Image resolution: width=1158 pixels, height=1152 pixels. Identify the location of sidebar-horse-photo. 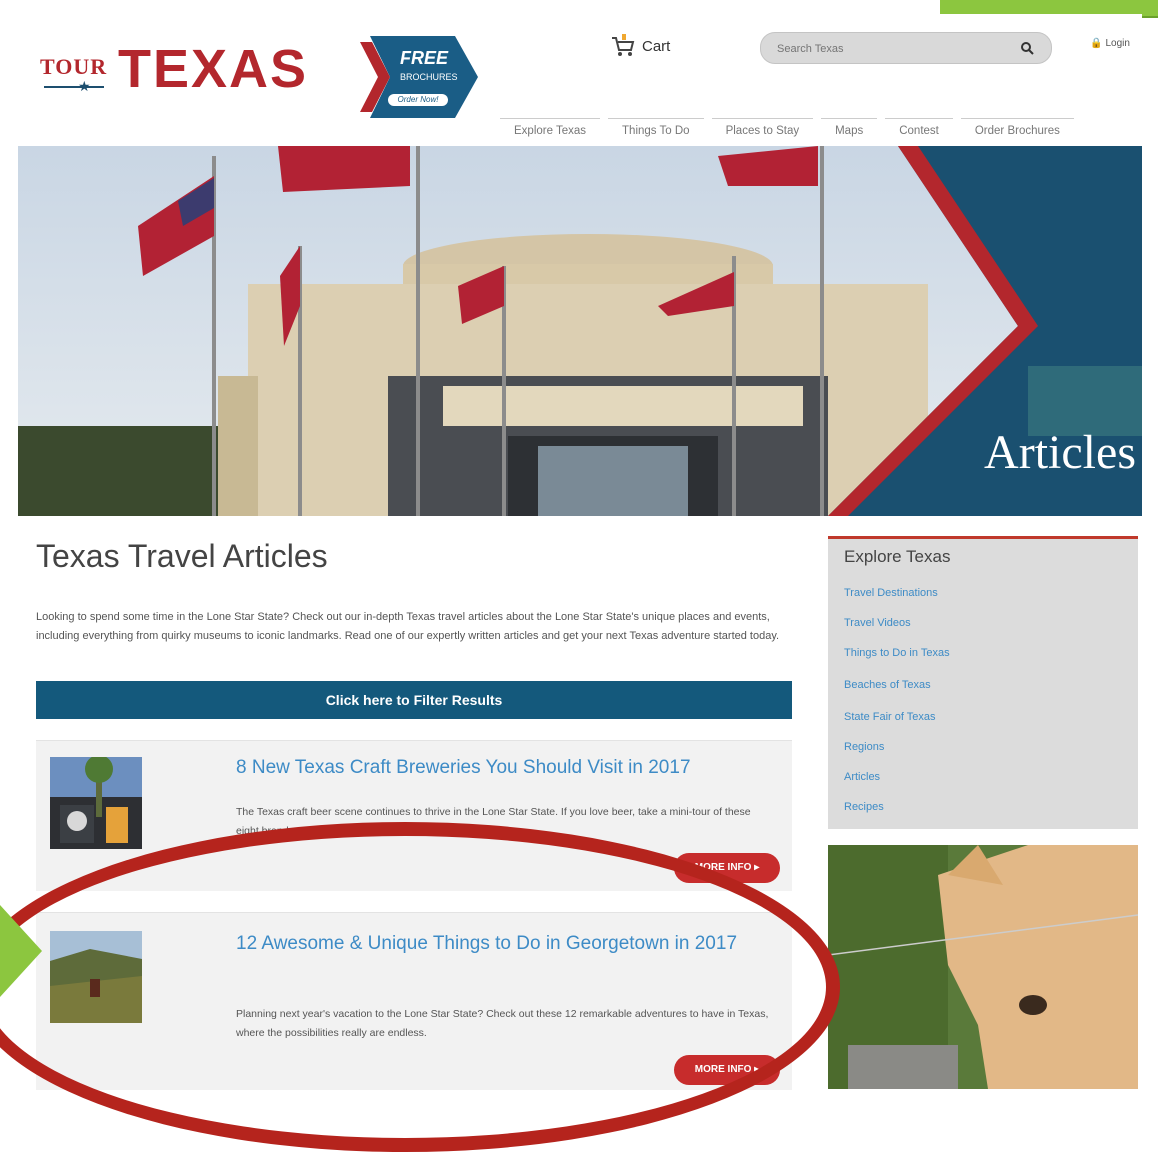
(983, 967).